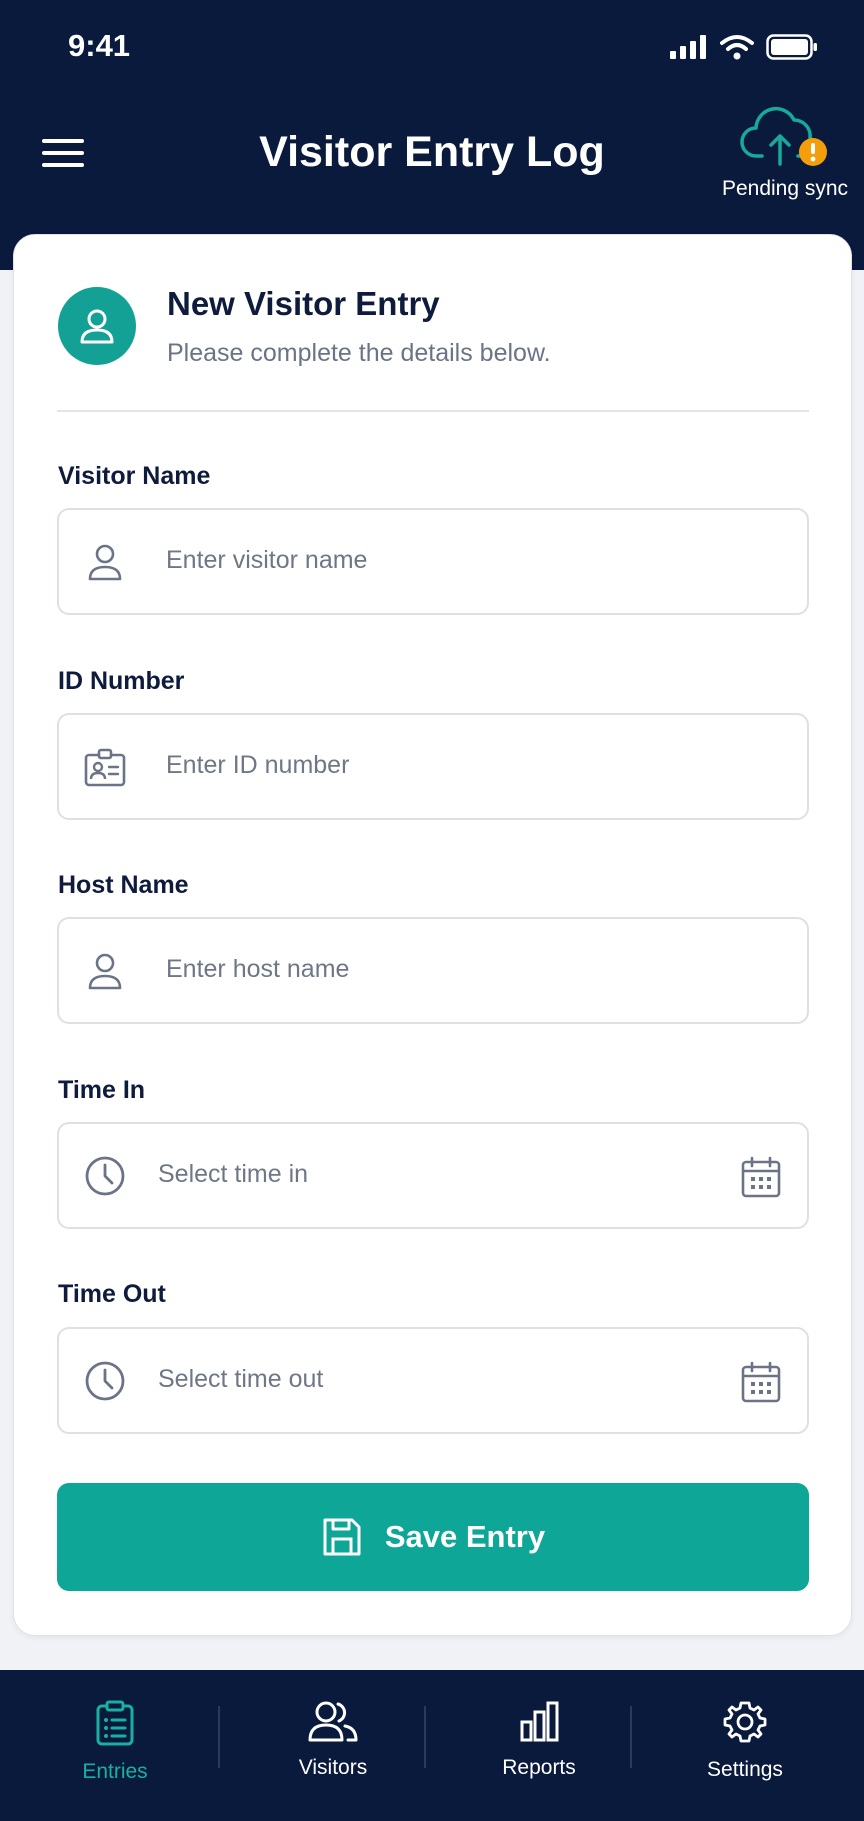 The width and height of the screenshot is (864, 1821). Describe the element at coordinates (433, 1380) in the screenshot. I see `time-out-picker: Select time out` at that location.